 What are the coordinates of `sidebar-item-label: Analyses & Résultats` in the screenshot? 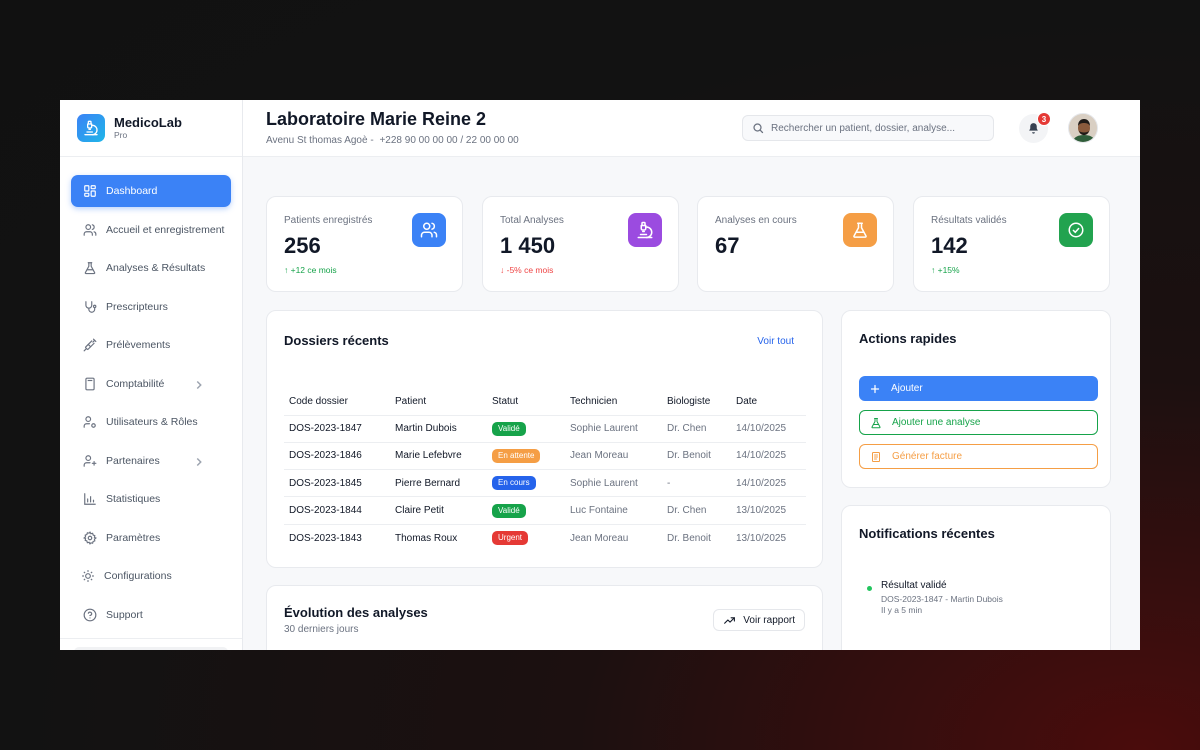 It's located at (156, 268).